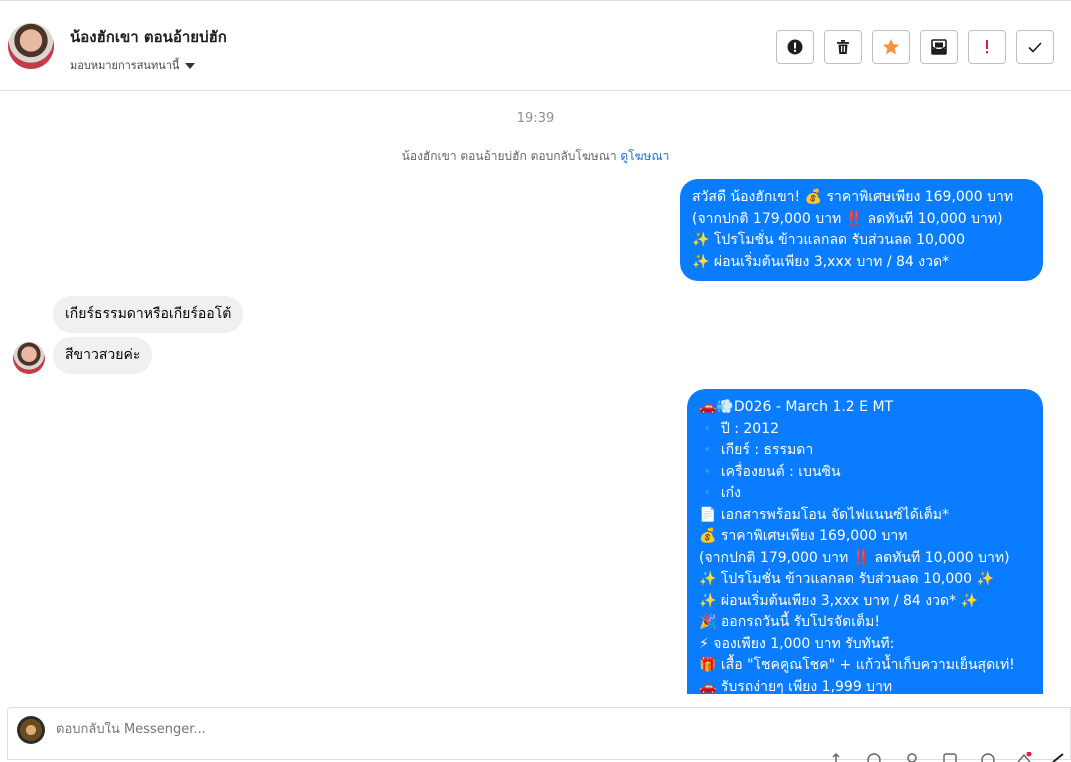  Describe the element at coordinates (797, 643) in the screenshot. I see `message-line: ⚡ จองเพียง 1,000 บาท รับทันที:` at that location.